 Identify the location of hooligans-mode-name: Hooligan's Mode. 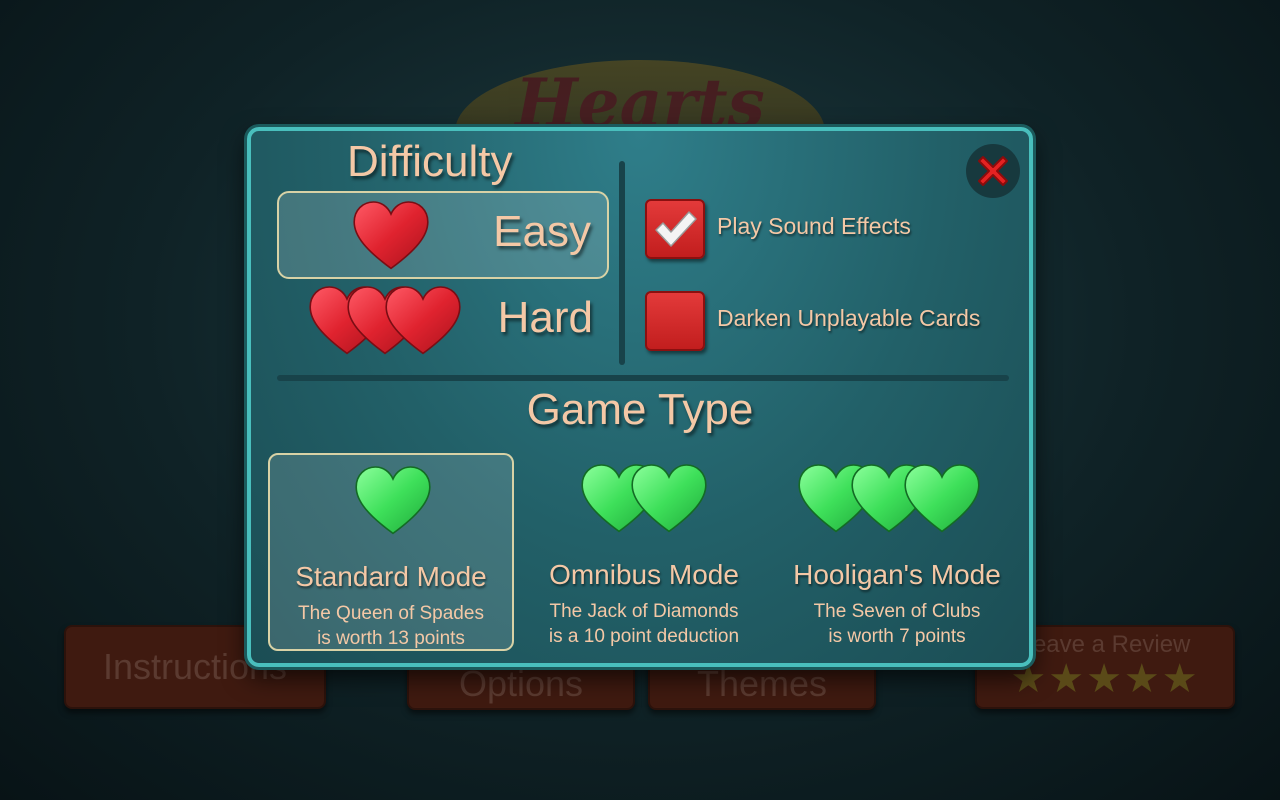
(897, 574).